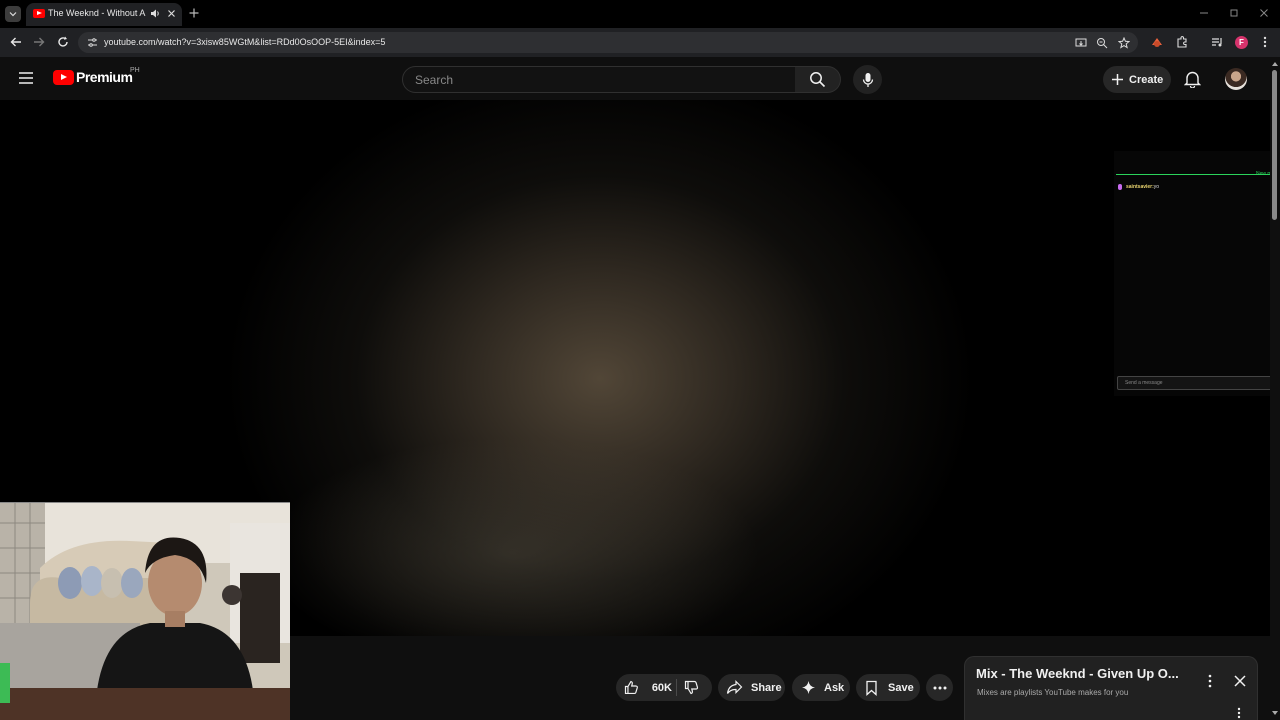 This screenshot has width=1280, height=720. I want to click on share-label: Share, so click(766, 687).